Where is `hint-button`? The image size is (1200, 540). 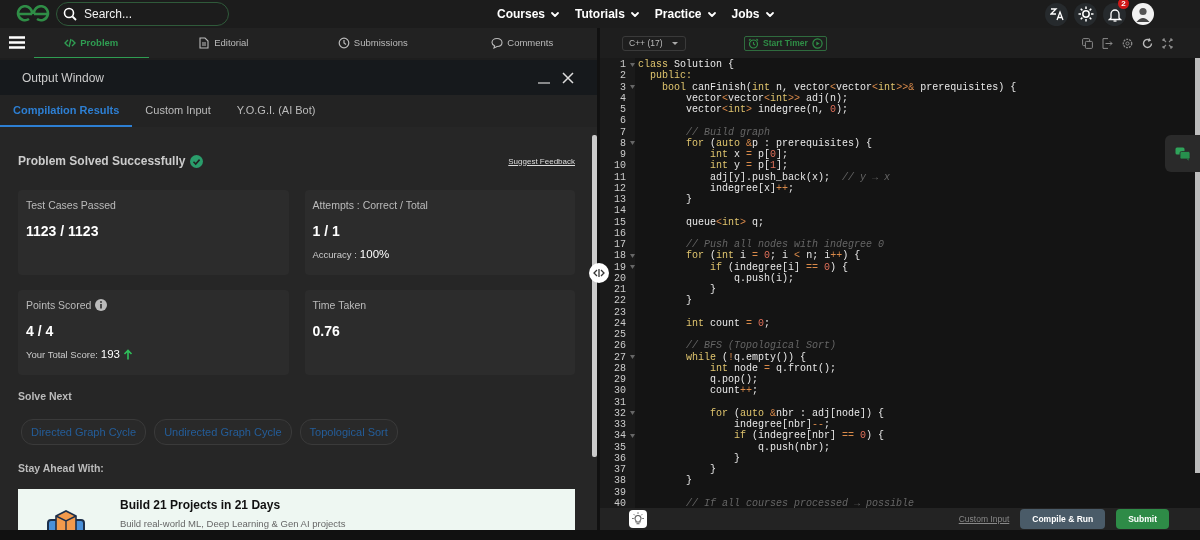
hint-button is located at coordinates (638, 519).